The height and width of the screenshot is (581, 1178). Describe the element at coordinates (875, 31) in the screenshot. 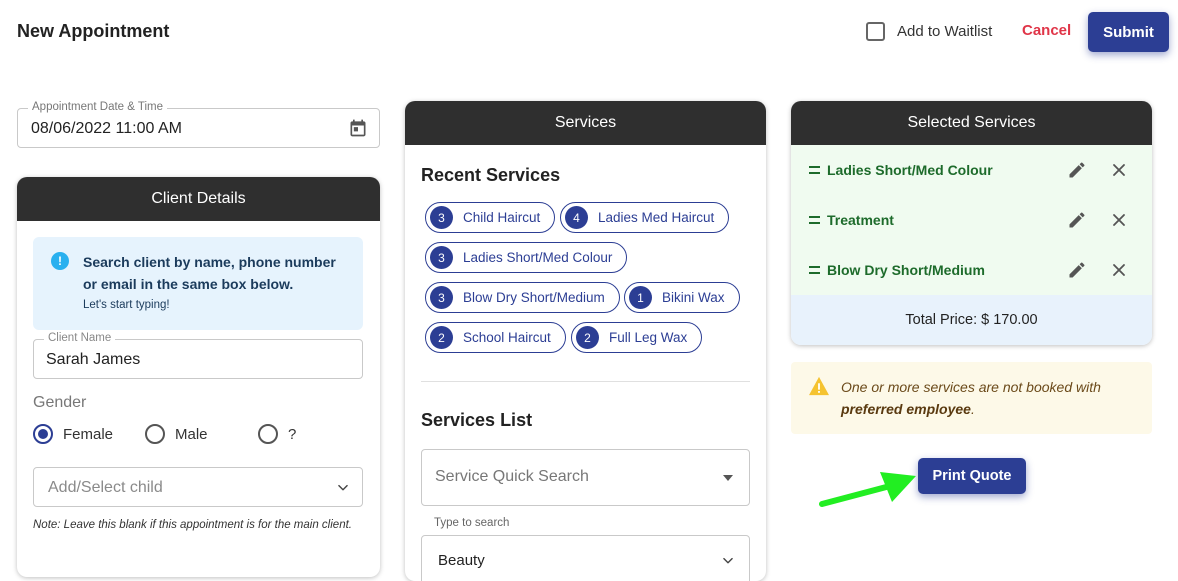

I see `checkbox-icon` at that location.